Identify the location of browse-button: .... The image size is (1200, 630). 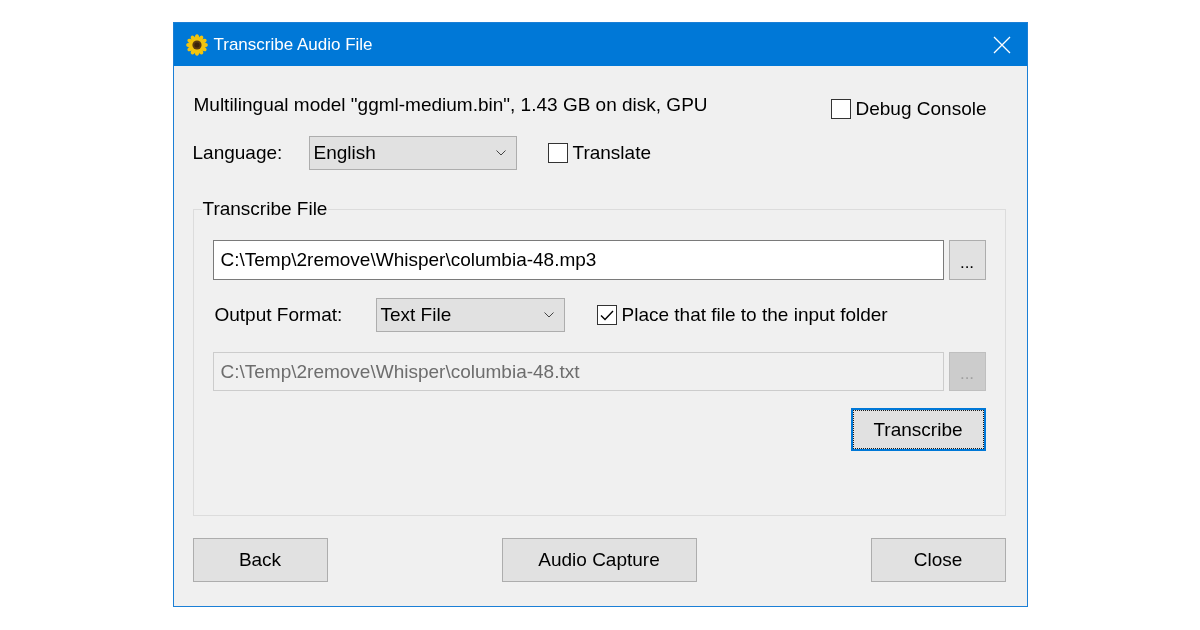
(967, 260).